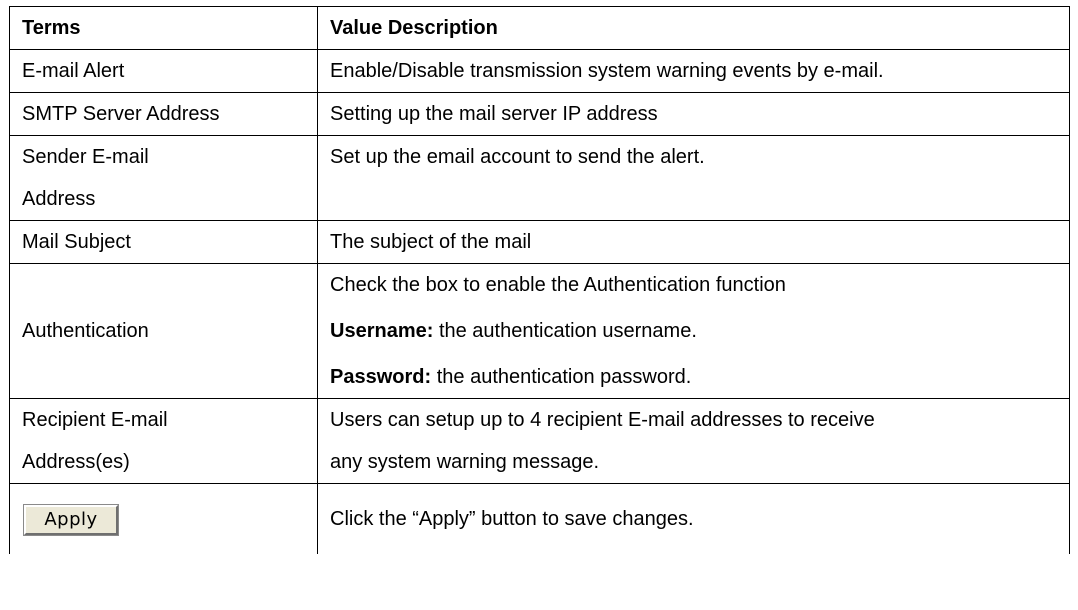 This screenshot has height=610, width=1078. I want to click on apply-button: Apply, so click(71, 520).